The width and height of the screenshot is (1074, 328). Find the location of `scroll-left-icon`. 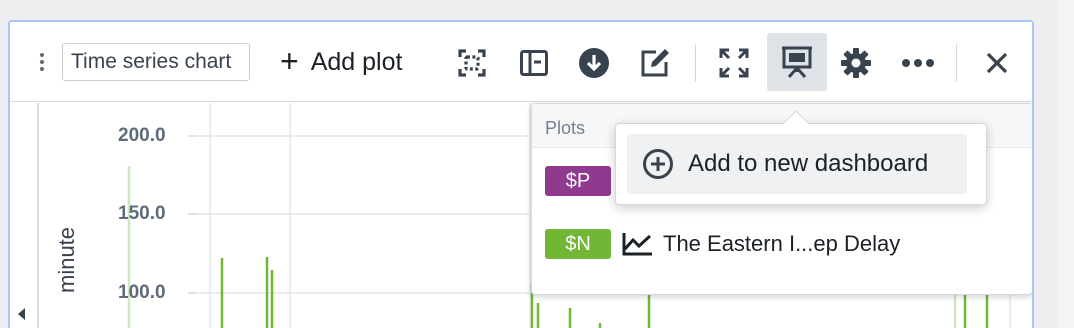

scroll-left-icon is located at coordinates (21, 314).